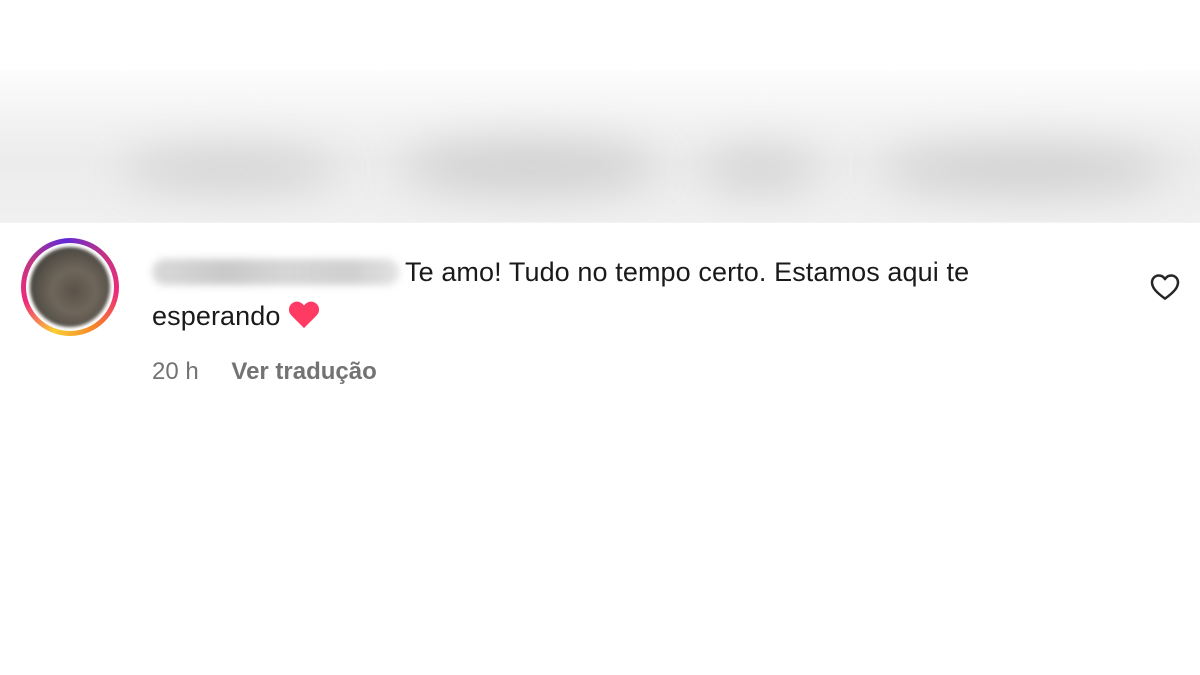 The width and height of the screenshot is (1200, 675). Describe the element at coordinates (304, 316) in the screenshot. I see `red-heart-emoji-icon` at that location.